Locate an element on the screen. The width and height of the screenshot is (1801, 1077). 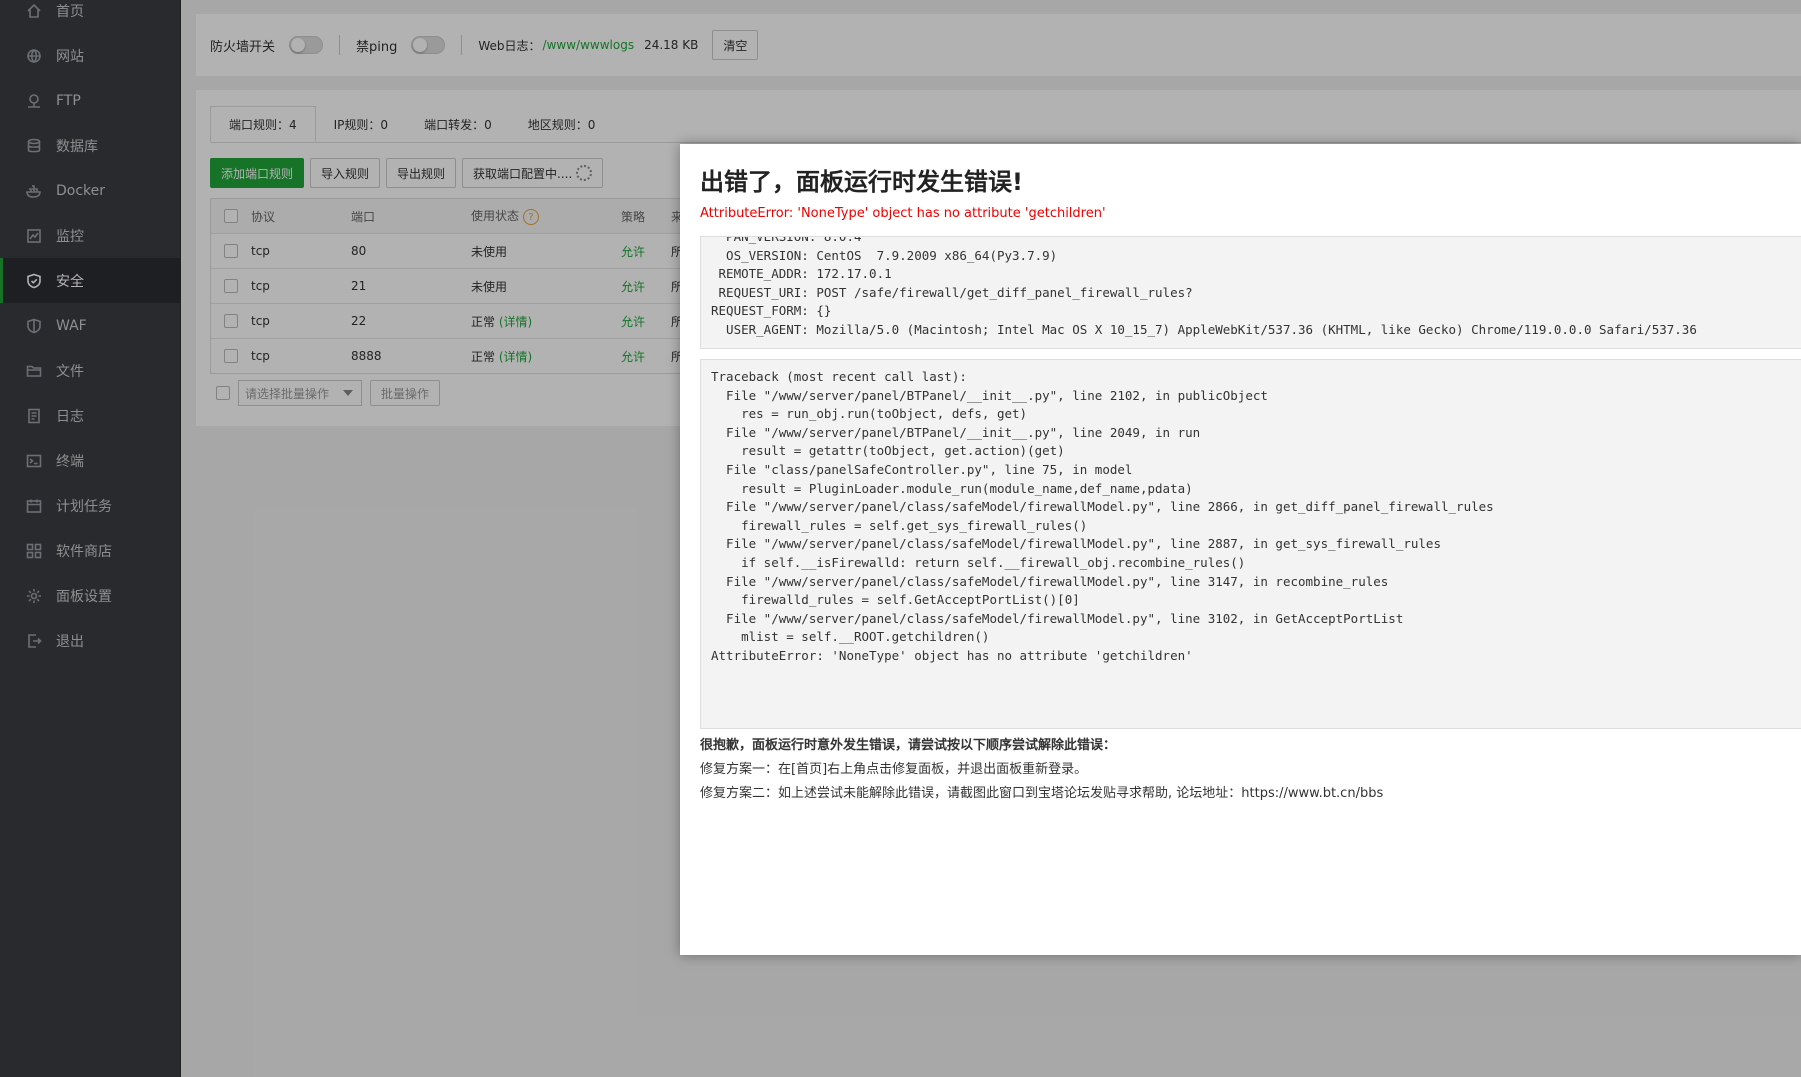
fix-option-1: 修复方案一：在[首页]右上角点击修复面板，并退出面板重新登录。 is located at coordinates (894, 769).